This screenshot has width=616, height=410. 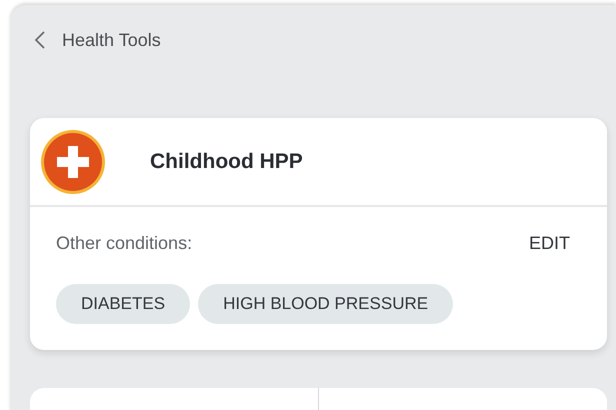 What do you see at coordinates (226, 162) in the screenshot?
I see `condition-title: Childhood HPP` at bounding box center [226, 162].